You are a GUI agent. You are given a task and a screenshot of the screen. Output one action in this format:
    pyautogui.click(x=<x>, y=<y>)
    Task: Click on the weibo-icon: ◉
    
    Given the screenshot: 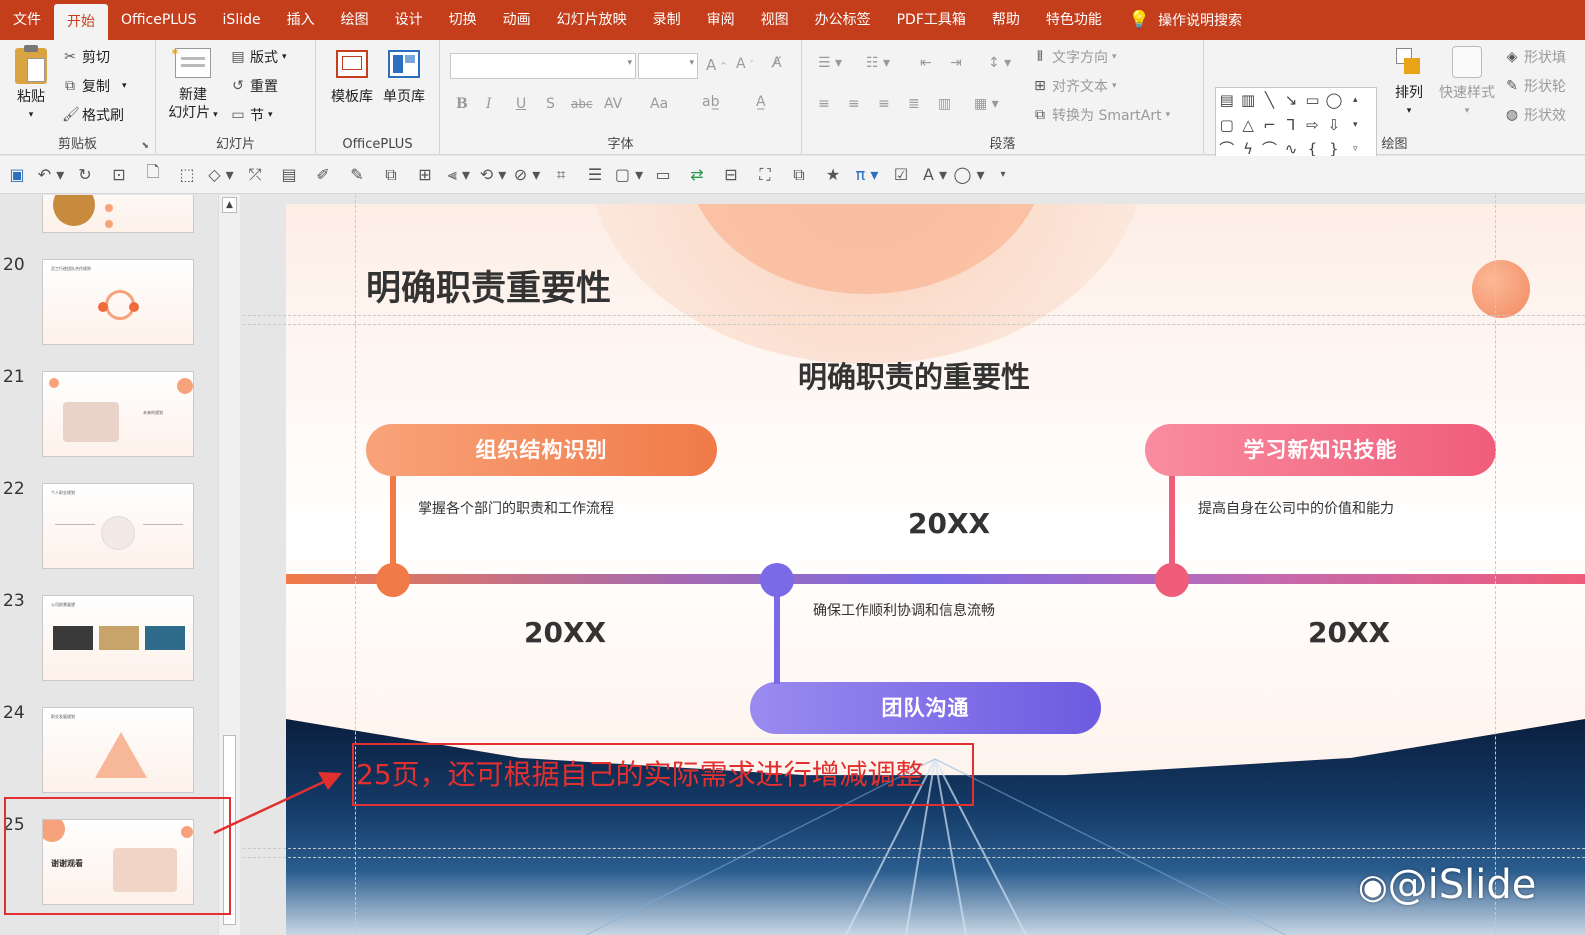 What is the action you would take?
    pyautogui.click(x=1373, y=887)
    